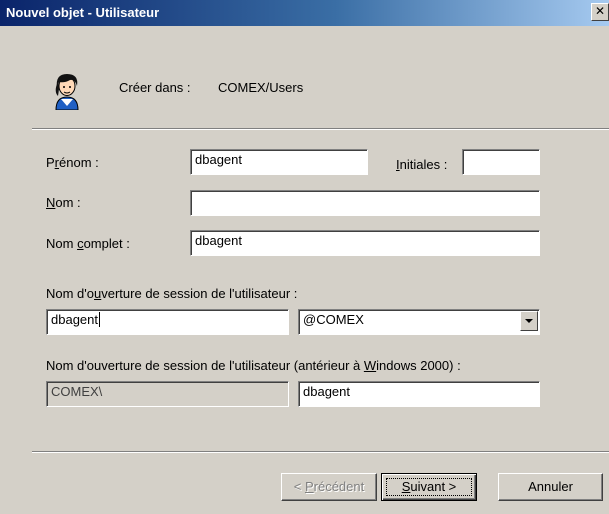 This screenshot has width=609, height=514. What do you see at coordinates (261, 87) in the screenshot?
I see `create-in-value: COMEX/Users` at bounding box center [261, 87].